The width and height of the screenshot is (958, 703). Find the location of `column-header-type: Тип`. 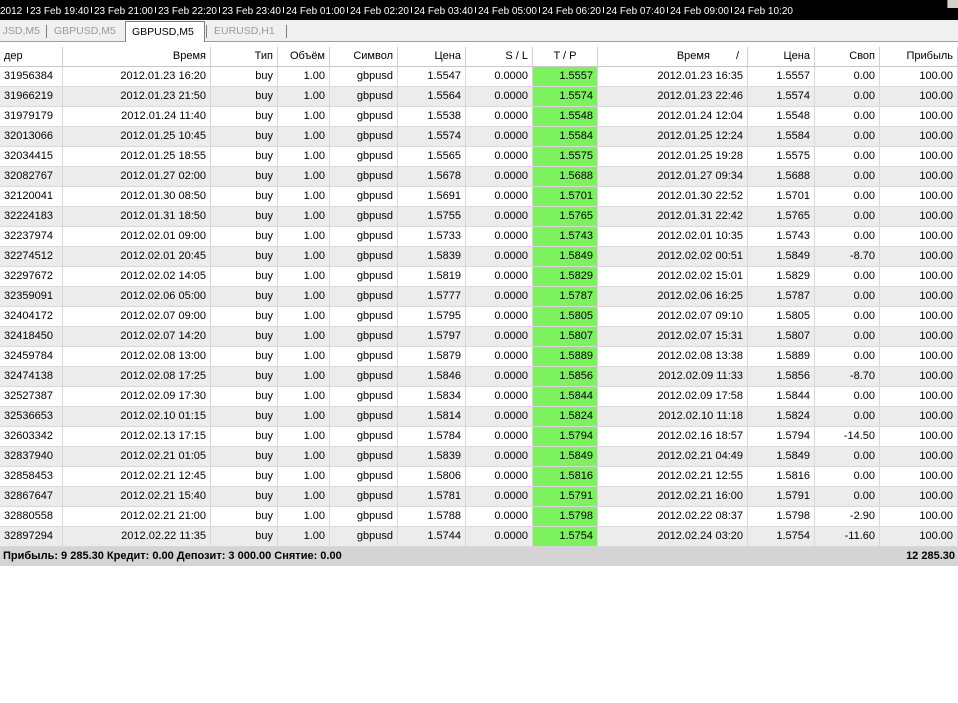

column-header-type: Тип is located at coordinates (244, 56).